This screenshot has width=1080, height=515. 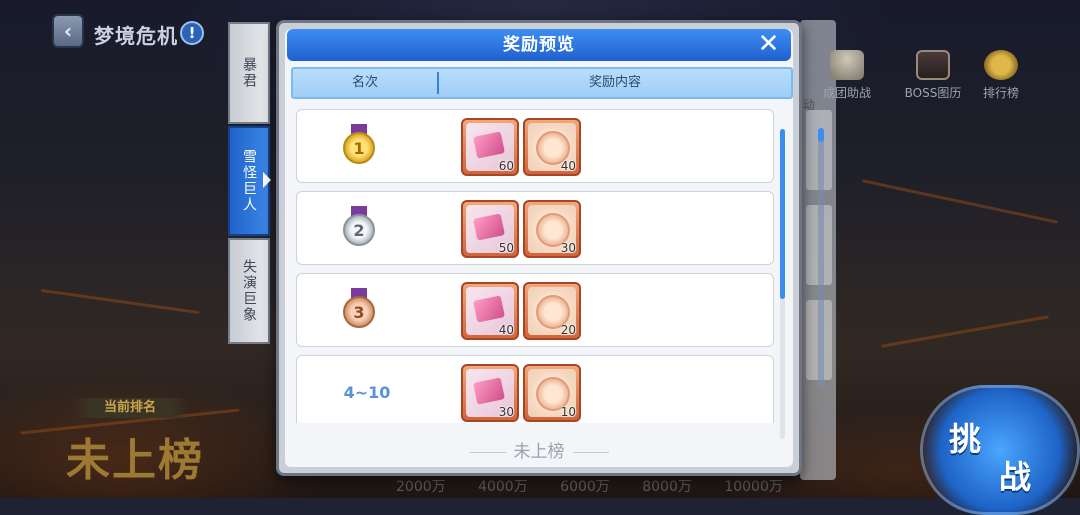 I want to click on medal-rank: 1, so click(x=359, y=148).